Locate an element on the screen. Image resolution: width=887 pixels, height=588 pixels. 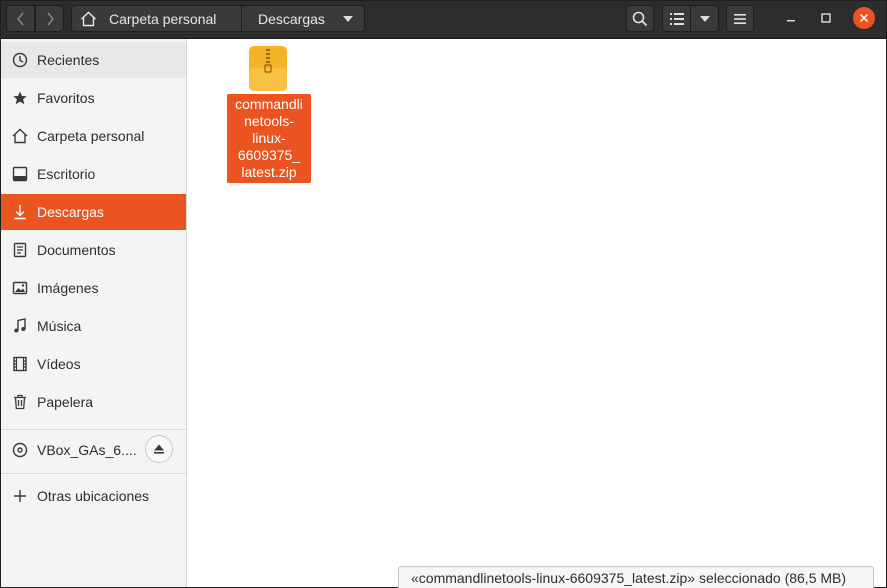
list-view-icon is located at coordinates (676, 18).